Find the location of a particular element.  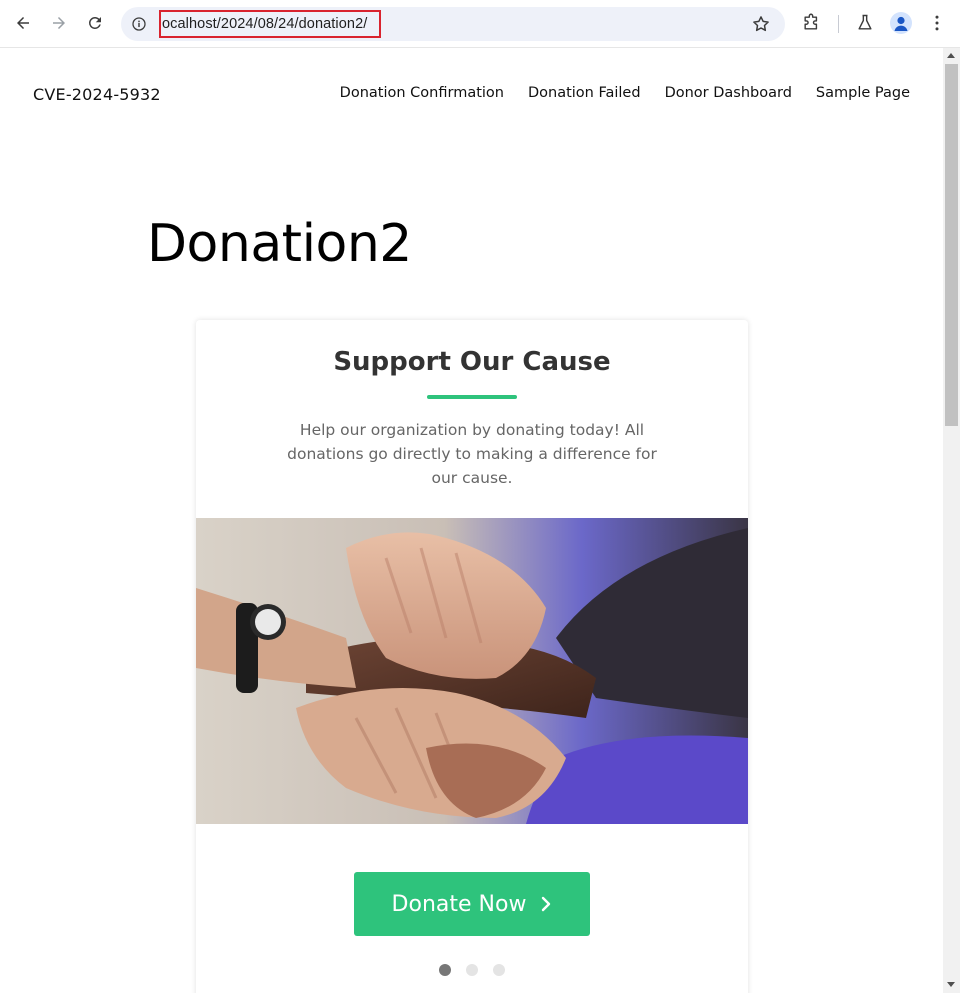

arrow-right-icon is located at coordinates (59, 23).